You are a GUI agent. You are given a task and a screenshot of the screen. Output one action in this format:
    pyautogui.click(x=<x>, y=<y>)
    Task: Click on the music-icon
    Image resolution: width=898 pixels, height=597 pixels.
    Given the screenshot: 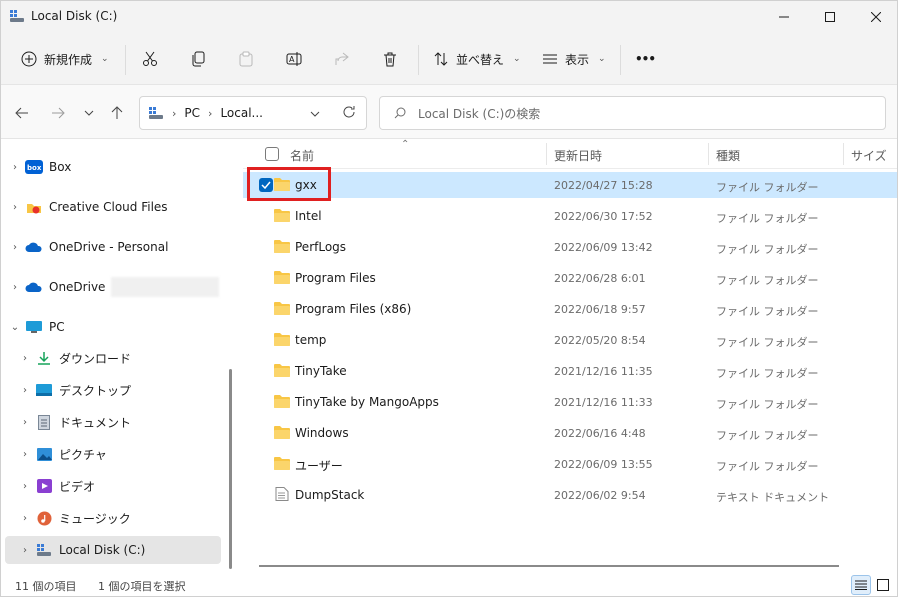 What is the action you would take?
    pyautogui.click(x=44, y=518)
    